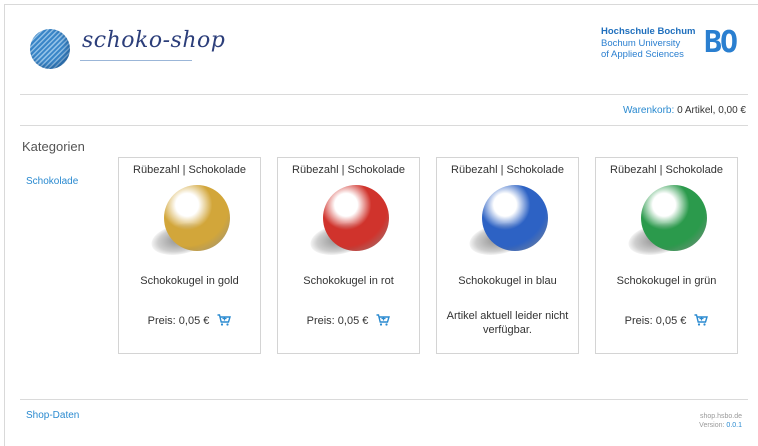  What do you see at coordinates (384, 399) in the screenshot?
I see `footer-divider` at bounding box center [384, 399].